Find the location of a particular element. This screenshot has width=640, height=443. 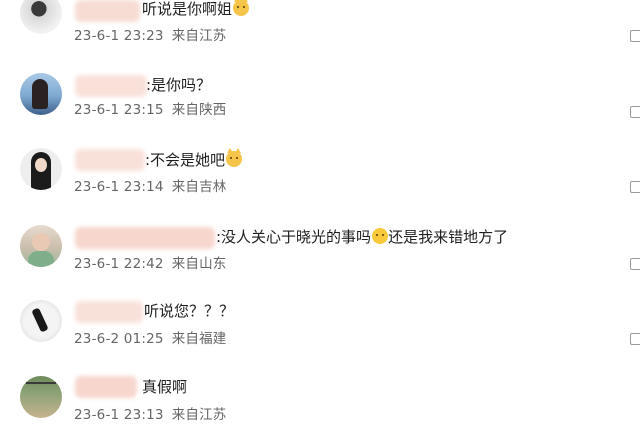

comment-date: 23-6-1 23:13 is located at coordinates (119, 415).